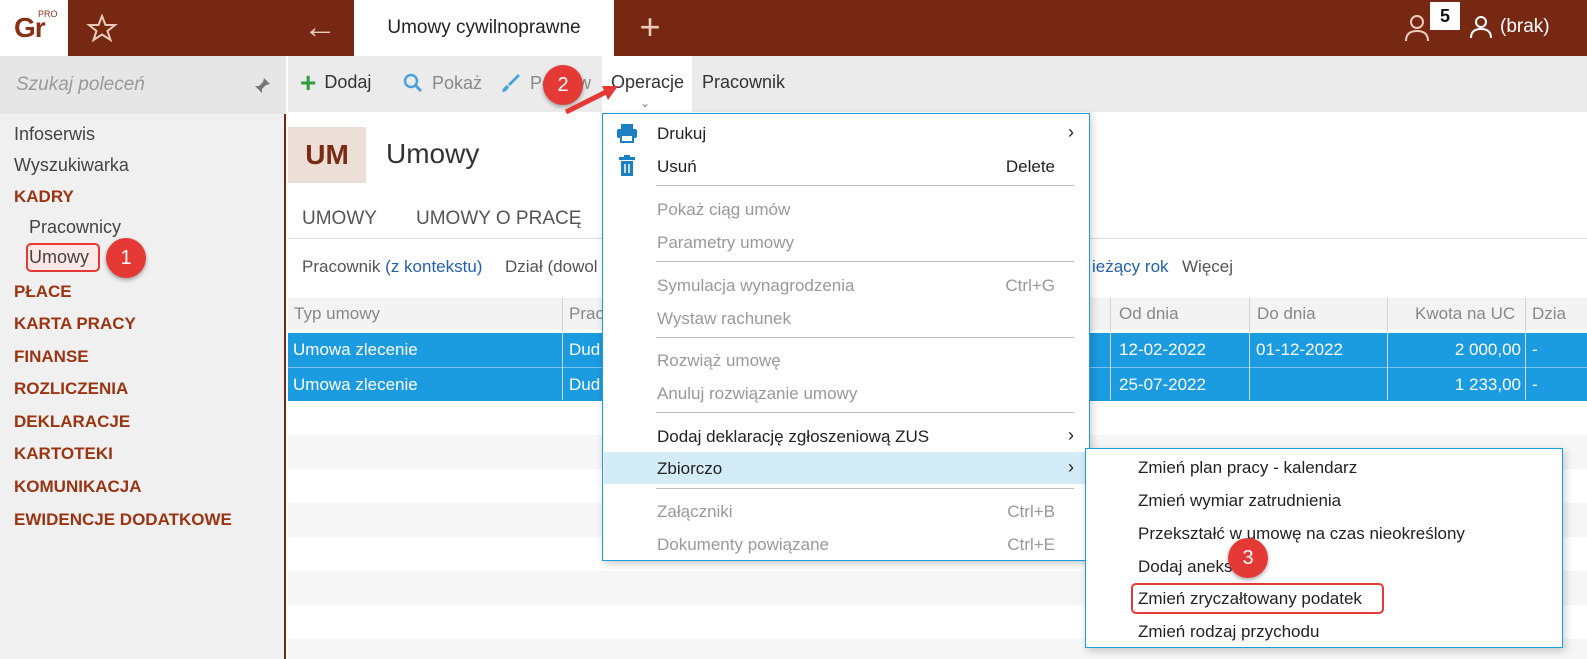 The image size is (1587, 659). I want to click on submenu-item-working-time: Zmień wymiar zatrudnienia, so click(1239, 501).